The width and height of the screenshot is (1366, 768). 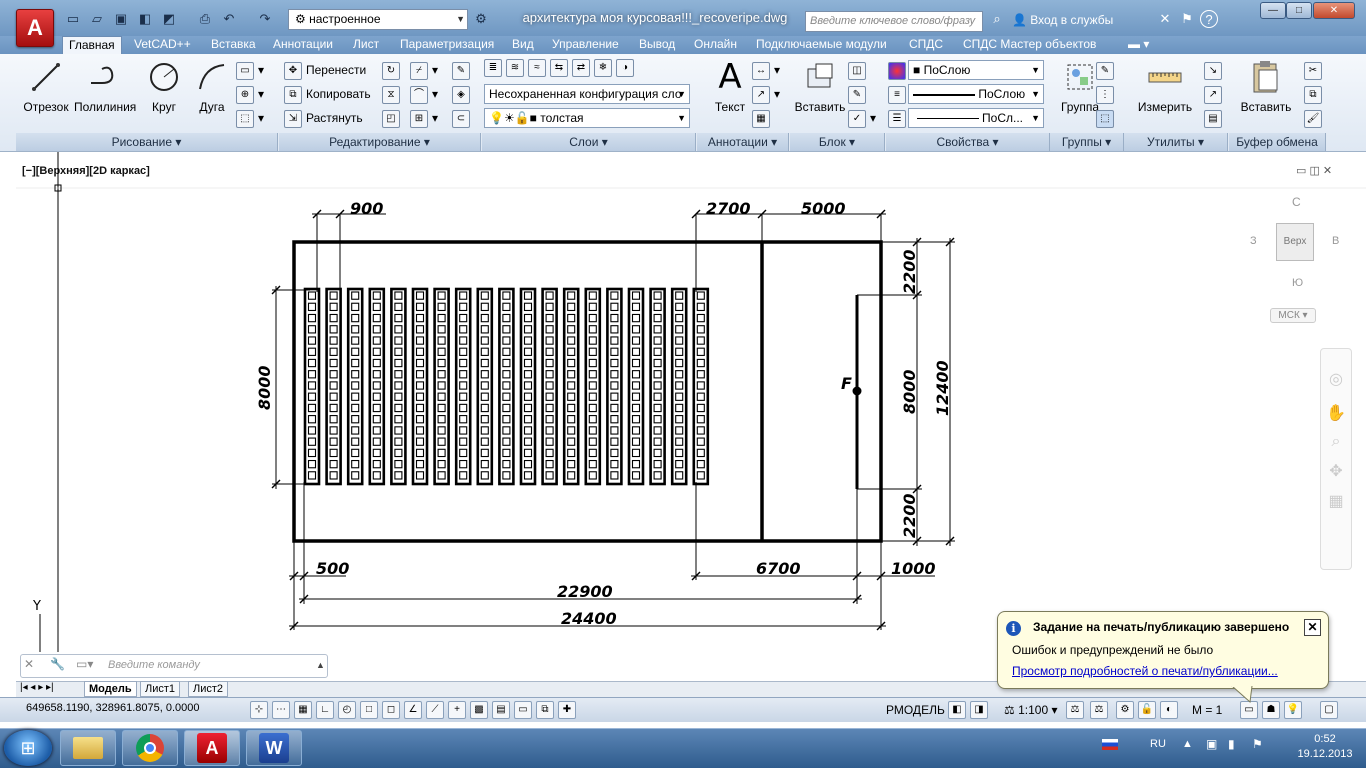 What do you see at coordinates (35, 28) in the screenshot?
I see `application-menu-button: A` at bounding box center [35, 28].